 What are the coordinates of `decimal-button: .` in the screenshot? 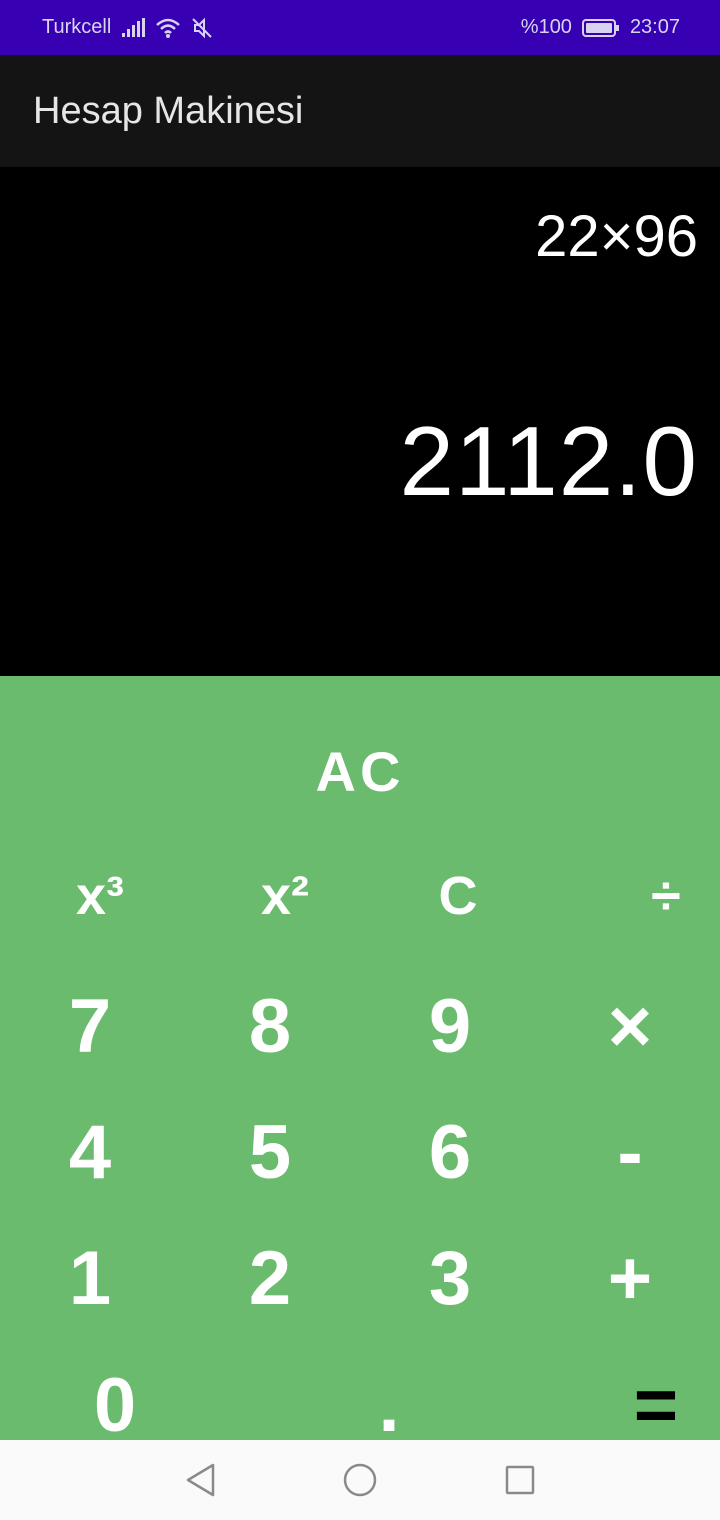 It's located at (389, 1396).